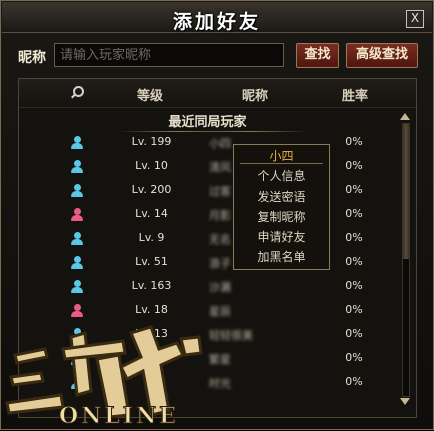 The width and height of the screenshot is (434, 431). I want to click on scrollbar, so click(405, 259).